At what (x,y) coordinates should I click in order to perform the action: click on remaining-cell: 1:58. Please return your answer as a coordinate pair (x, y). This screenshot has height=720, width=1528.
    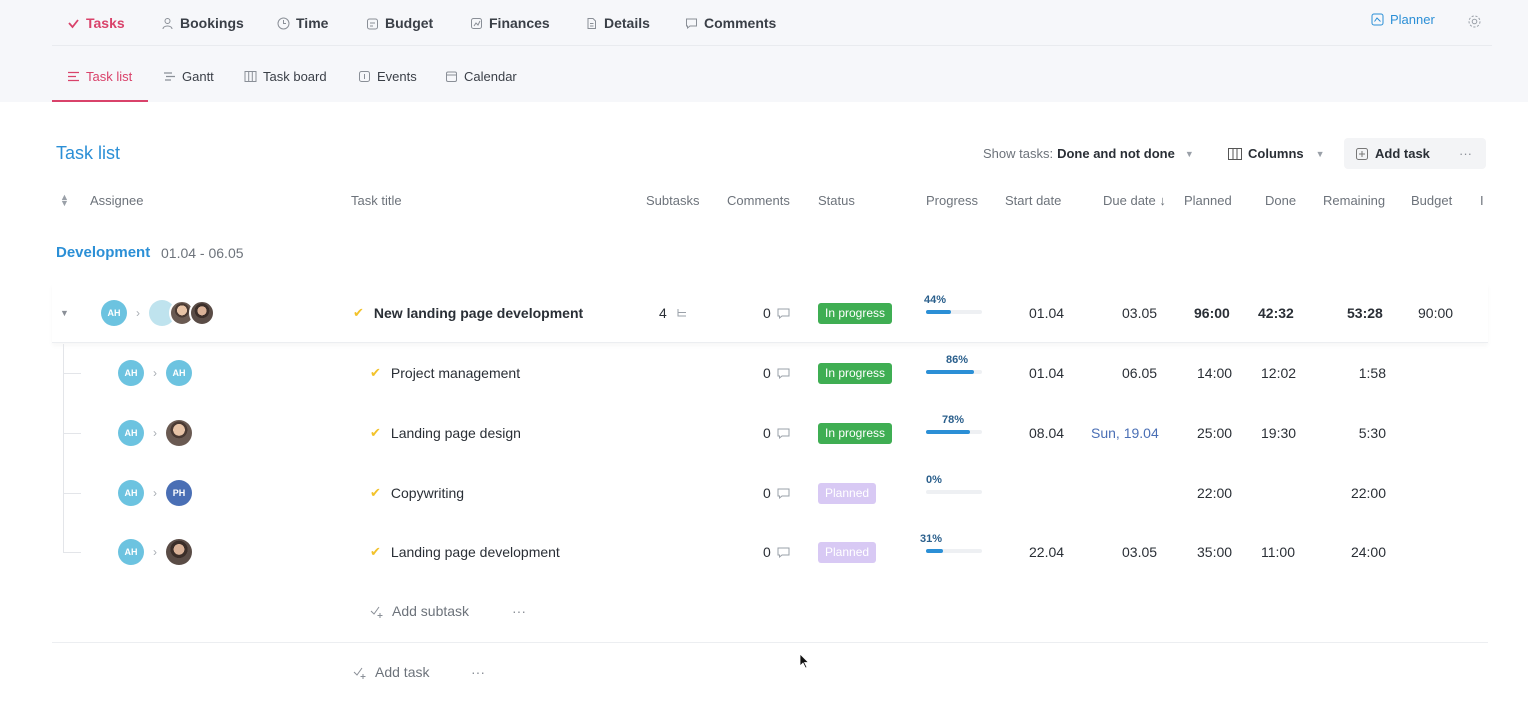
    Looking at the image, I should click on (1372, 373).